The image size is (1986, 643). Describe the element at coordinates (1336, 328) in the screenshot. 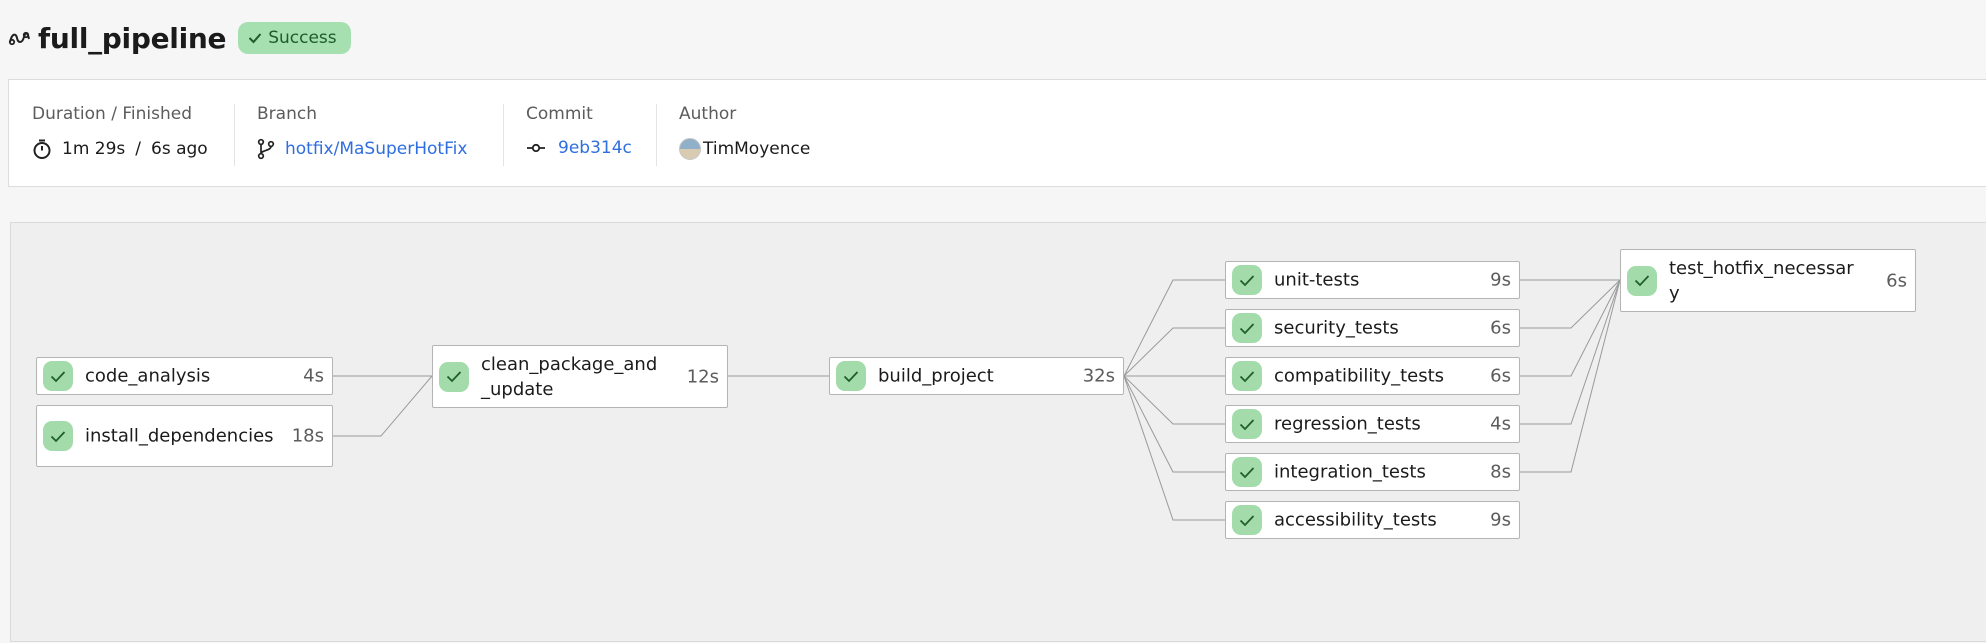

I see `job-name: security_tests` at that location.